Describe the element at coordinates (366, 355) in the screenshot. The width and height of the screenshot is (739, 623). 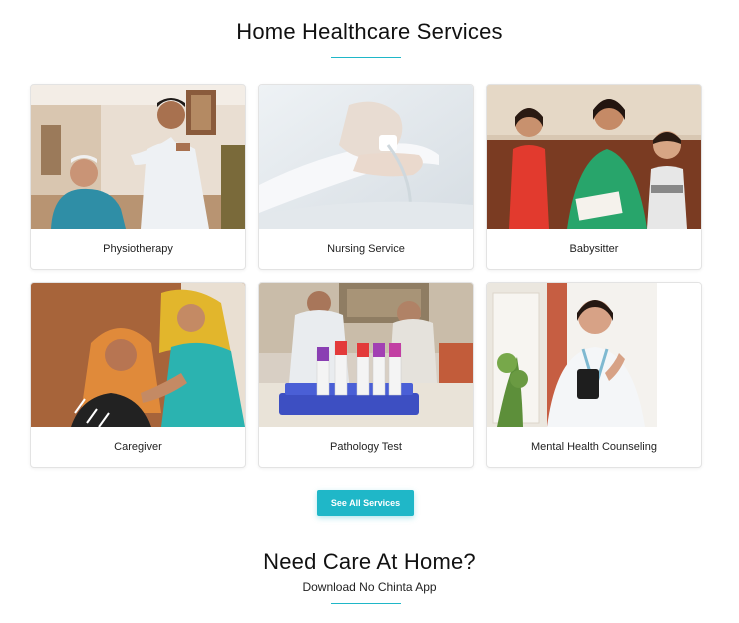
I see `pathology-test-photo` at that location.